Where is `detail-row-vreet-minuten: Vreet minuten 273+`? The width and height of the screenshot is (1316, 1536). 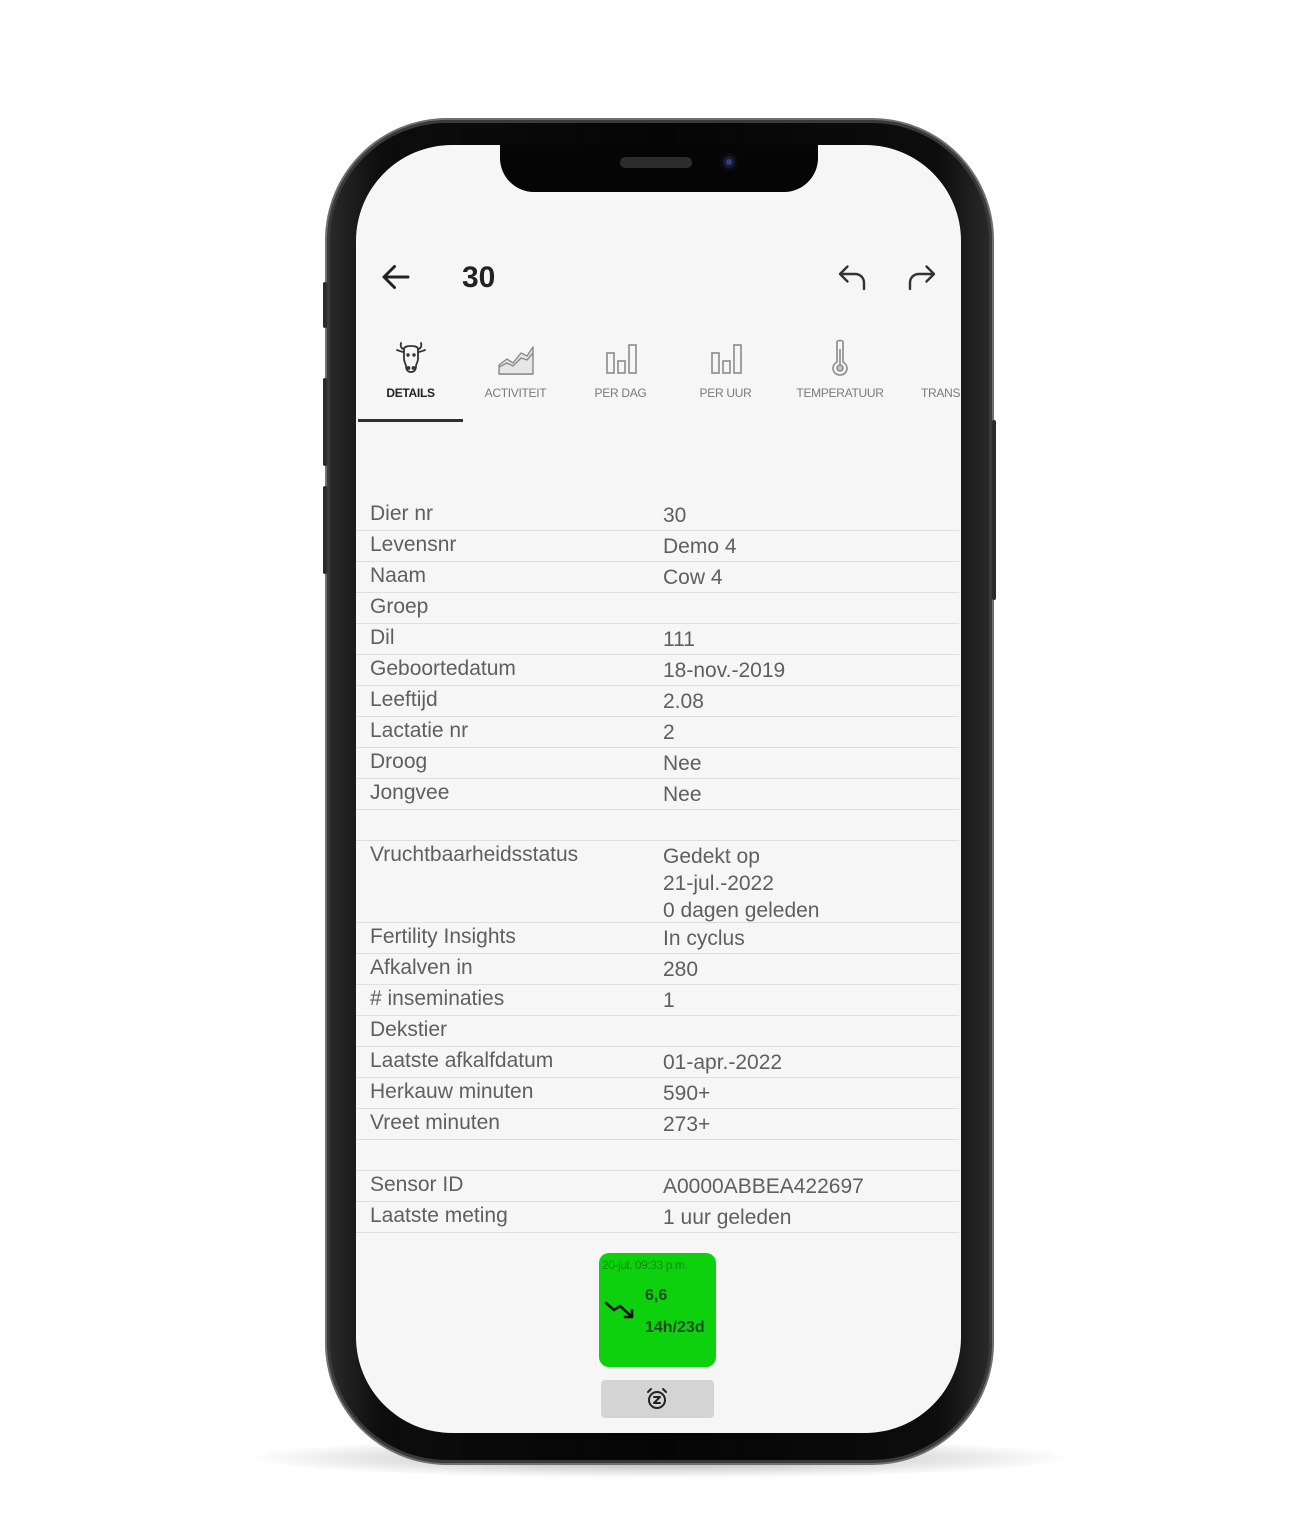 detail-row-vreet-minuten: Vreet minuten 273+ is located at coordinates (657, 1124).